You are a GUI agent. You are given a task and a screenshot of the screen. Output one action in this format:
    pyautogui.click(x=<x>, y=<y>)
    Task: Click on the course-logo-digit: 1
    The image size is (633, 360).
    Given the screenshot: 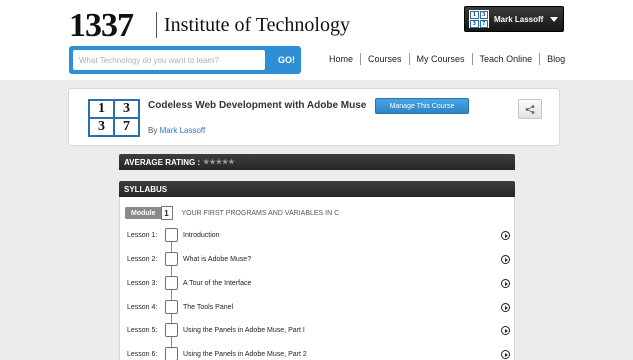 What is the action you would take?
    pyautogui.click(x=101, y=109)
    